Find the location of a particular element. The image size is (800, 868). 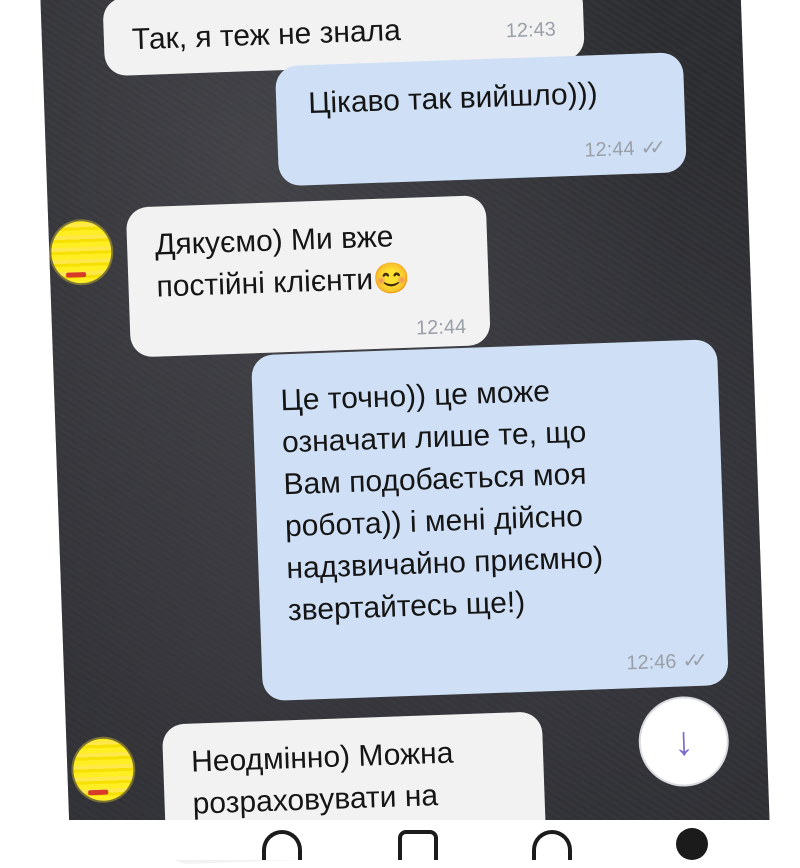

message-meta: 12:46 ✓✓ is located at coordinates (663, 662).